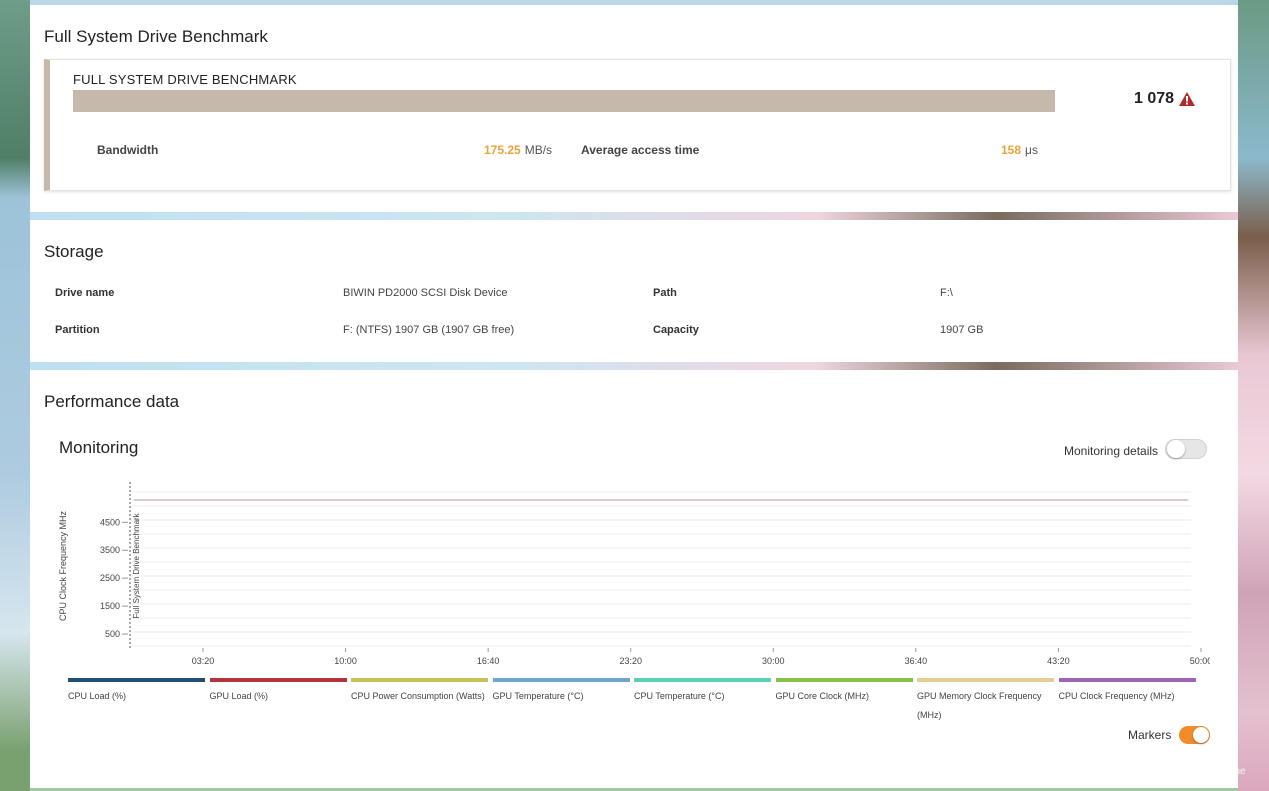  What do you see at coordinates (239, 696) in the screenshot?
I see `legend-label: GPU Load (%)` at bounding box center [239, 696].